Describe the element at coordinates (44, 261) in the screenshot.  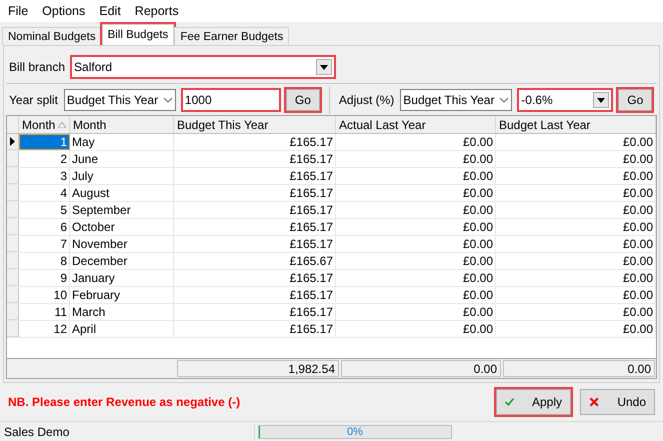
I see `table-cell: 8` at that location.